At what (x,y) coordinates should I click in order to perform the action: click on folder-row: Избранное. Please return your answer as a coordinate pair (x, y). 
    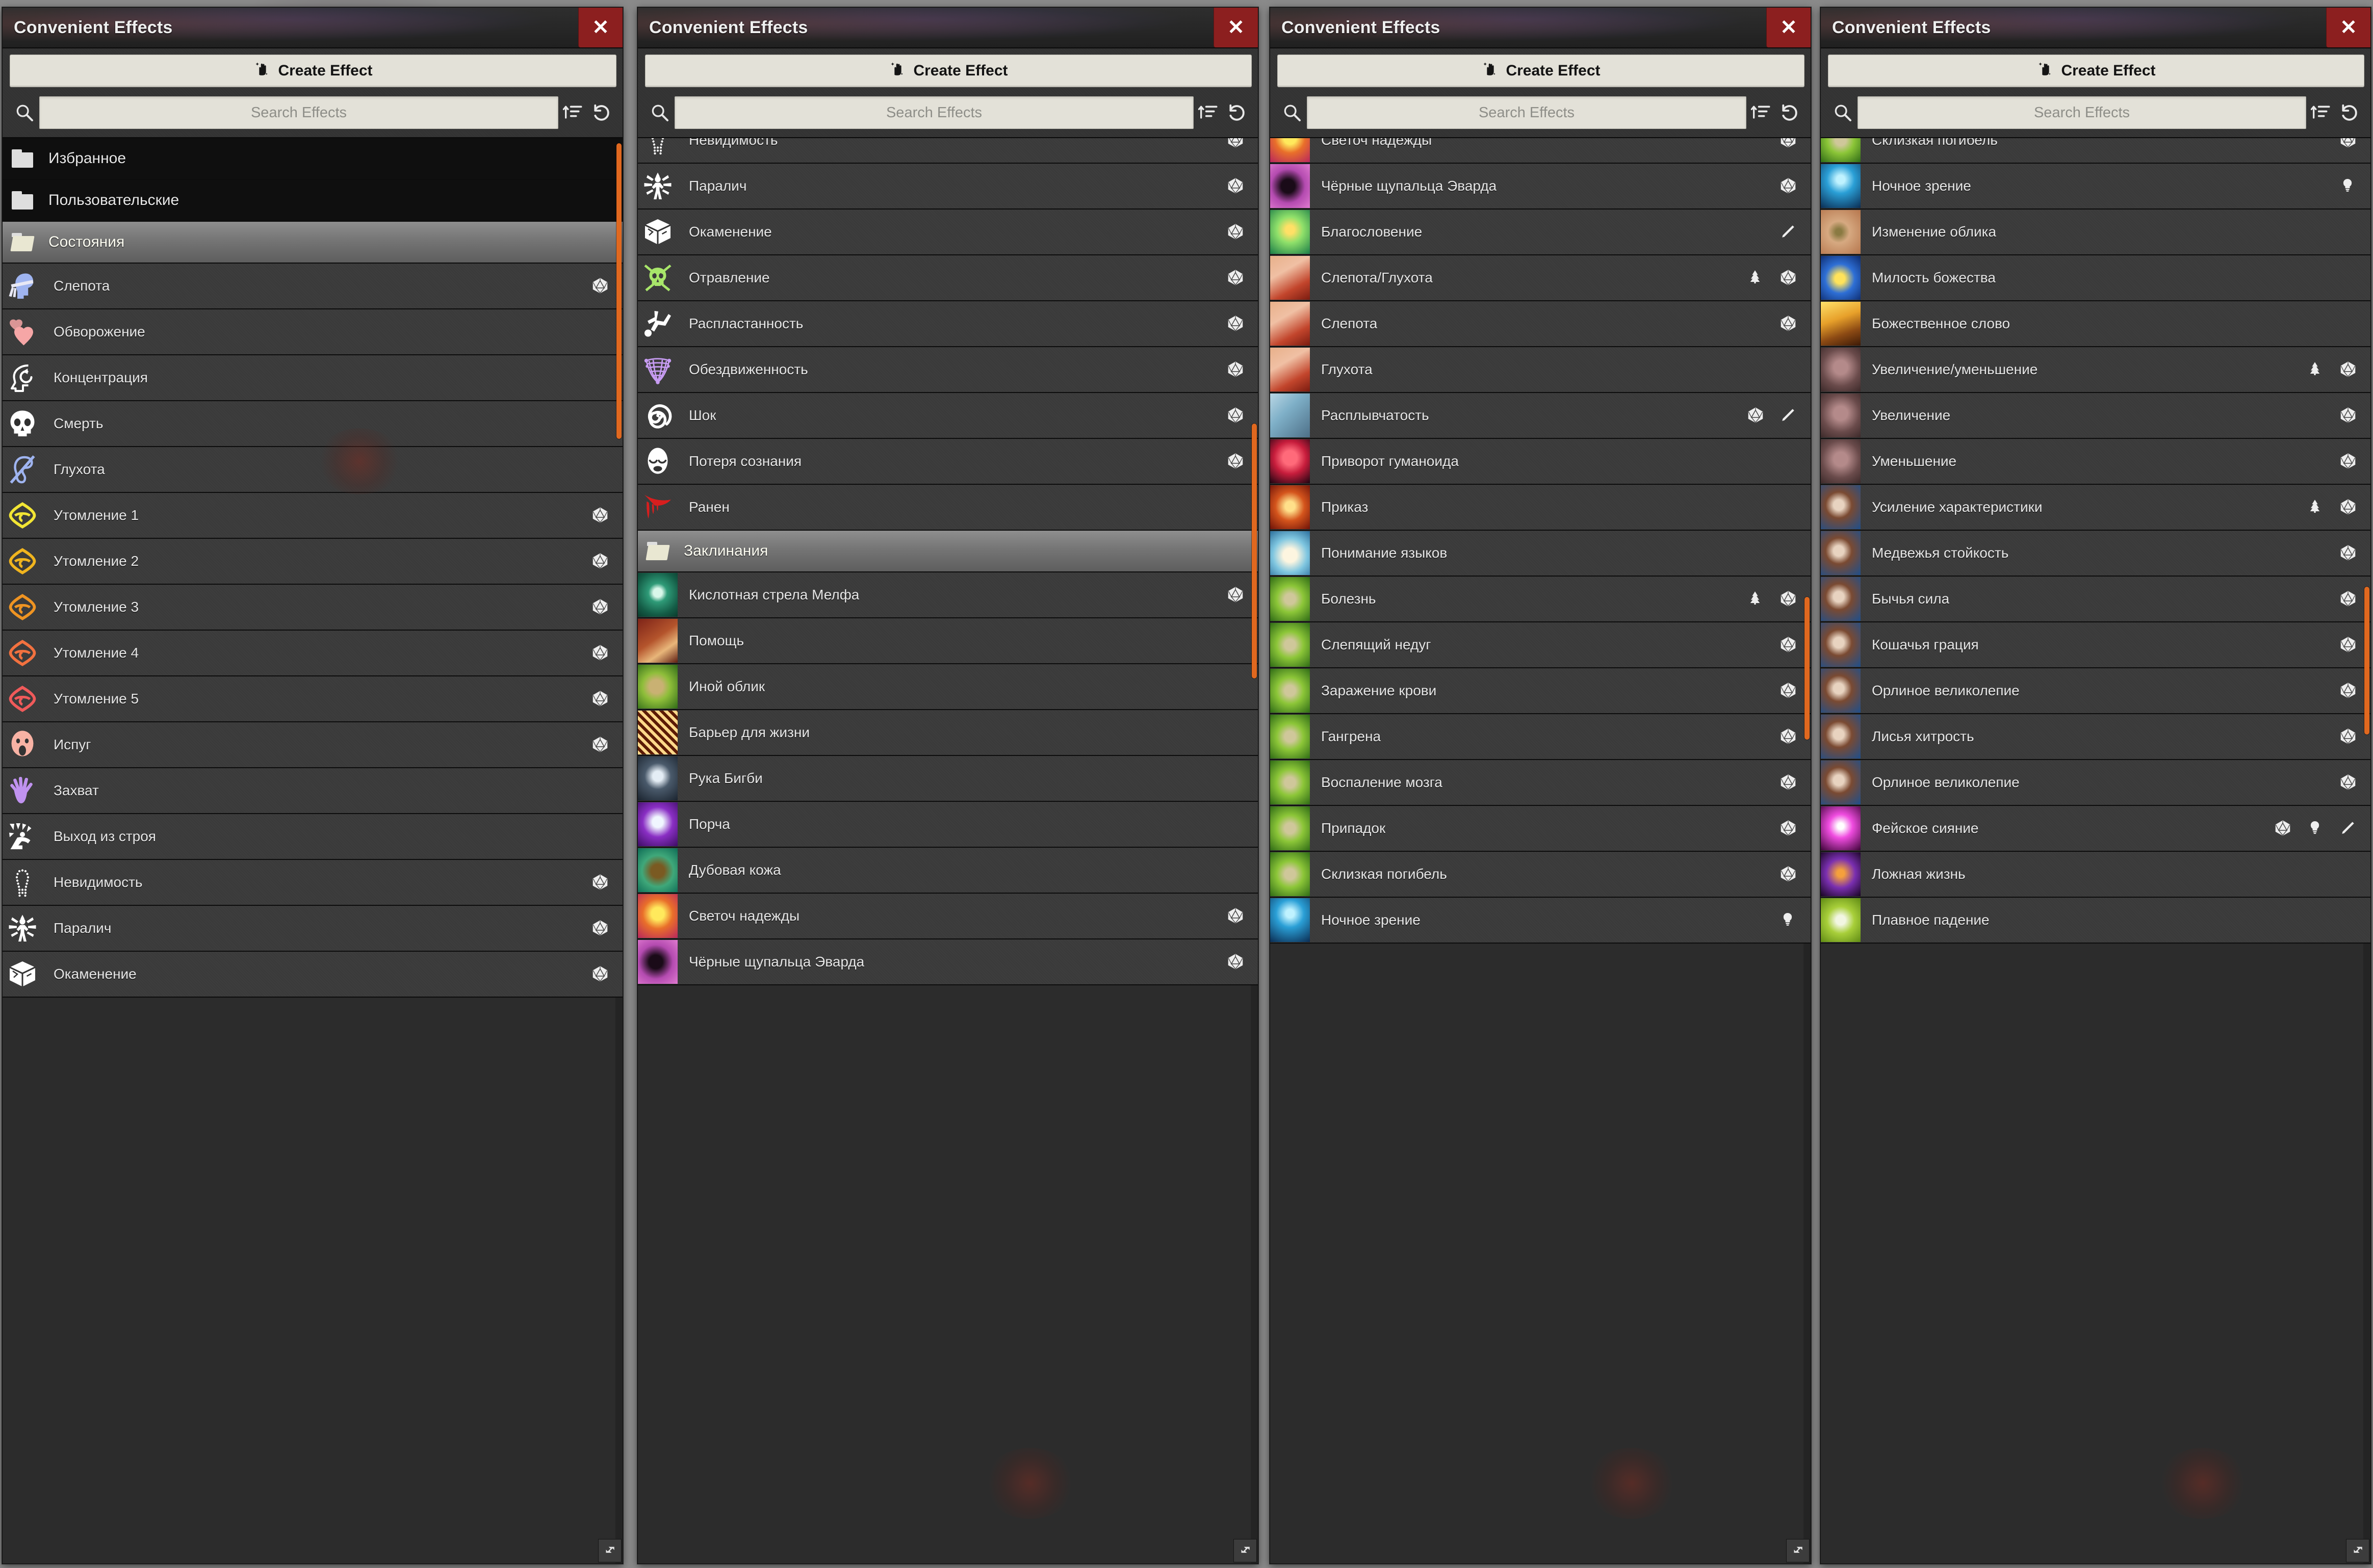
    Looking at the image, I should click on (313, 159).